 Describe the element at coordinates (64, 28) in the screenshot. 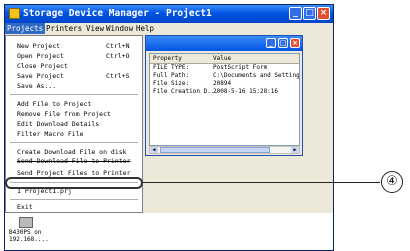

I see `menu-printers: Printers` at that location.